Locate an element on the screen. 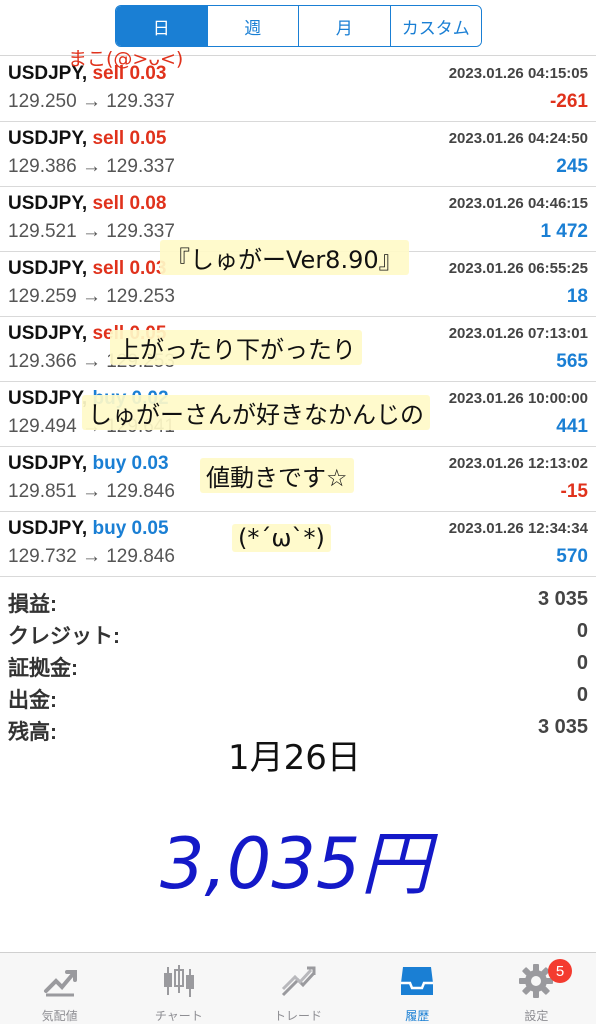 The image size is (596, 1024). summary-row-profit: 損益: 3 035 is located at coordinates (298, 602).